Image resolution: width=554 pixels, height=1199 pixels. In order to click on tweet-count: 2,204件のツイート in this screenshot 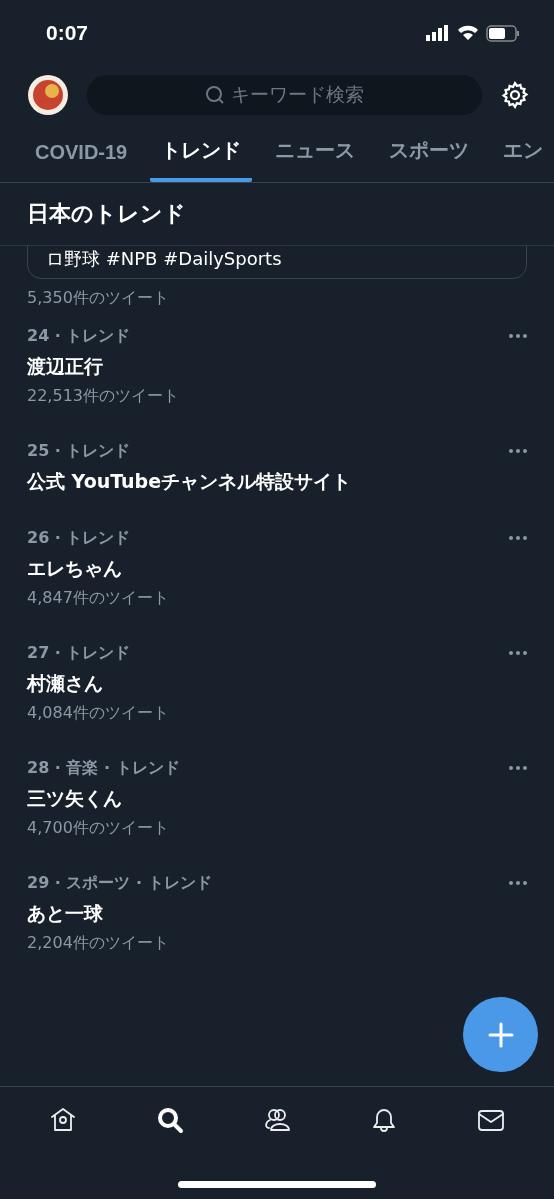, I will do `click(98, 943)`.